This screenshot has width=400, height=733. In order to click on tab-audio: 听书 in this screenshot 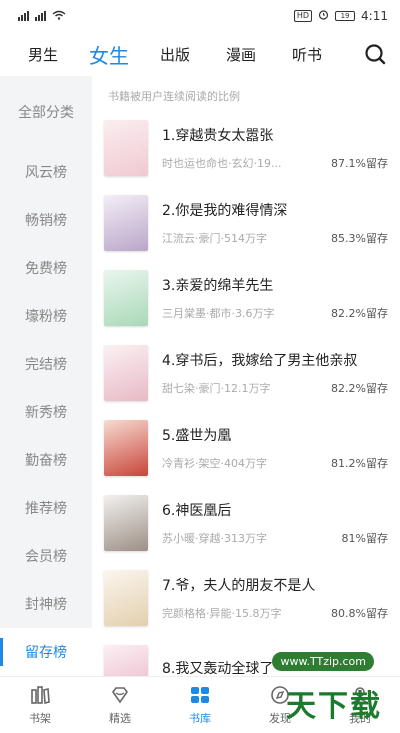, I will do `click(307, 54)`.